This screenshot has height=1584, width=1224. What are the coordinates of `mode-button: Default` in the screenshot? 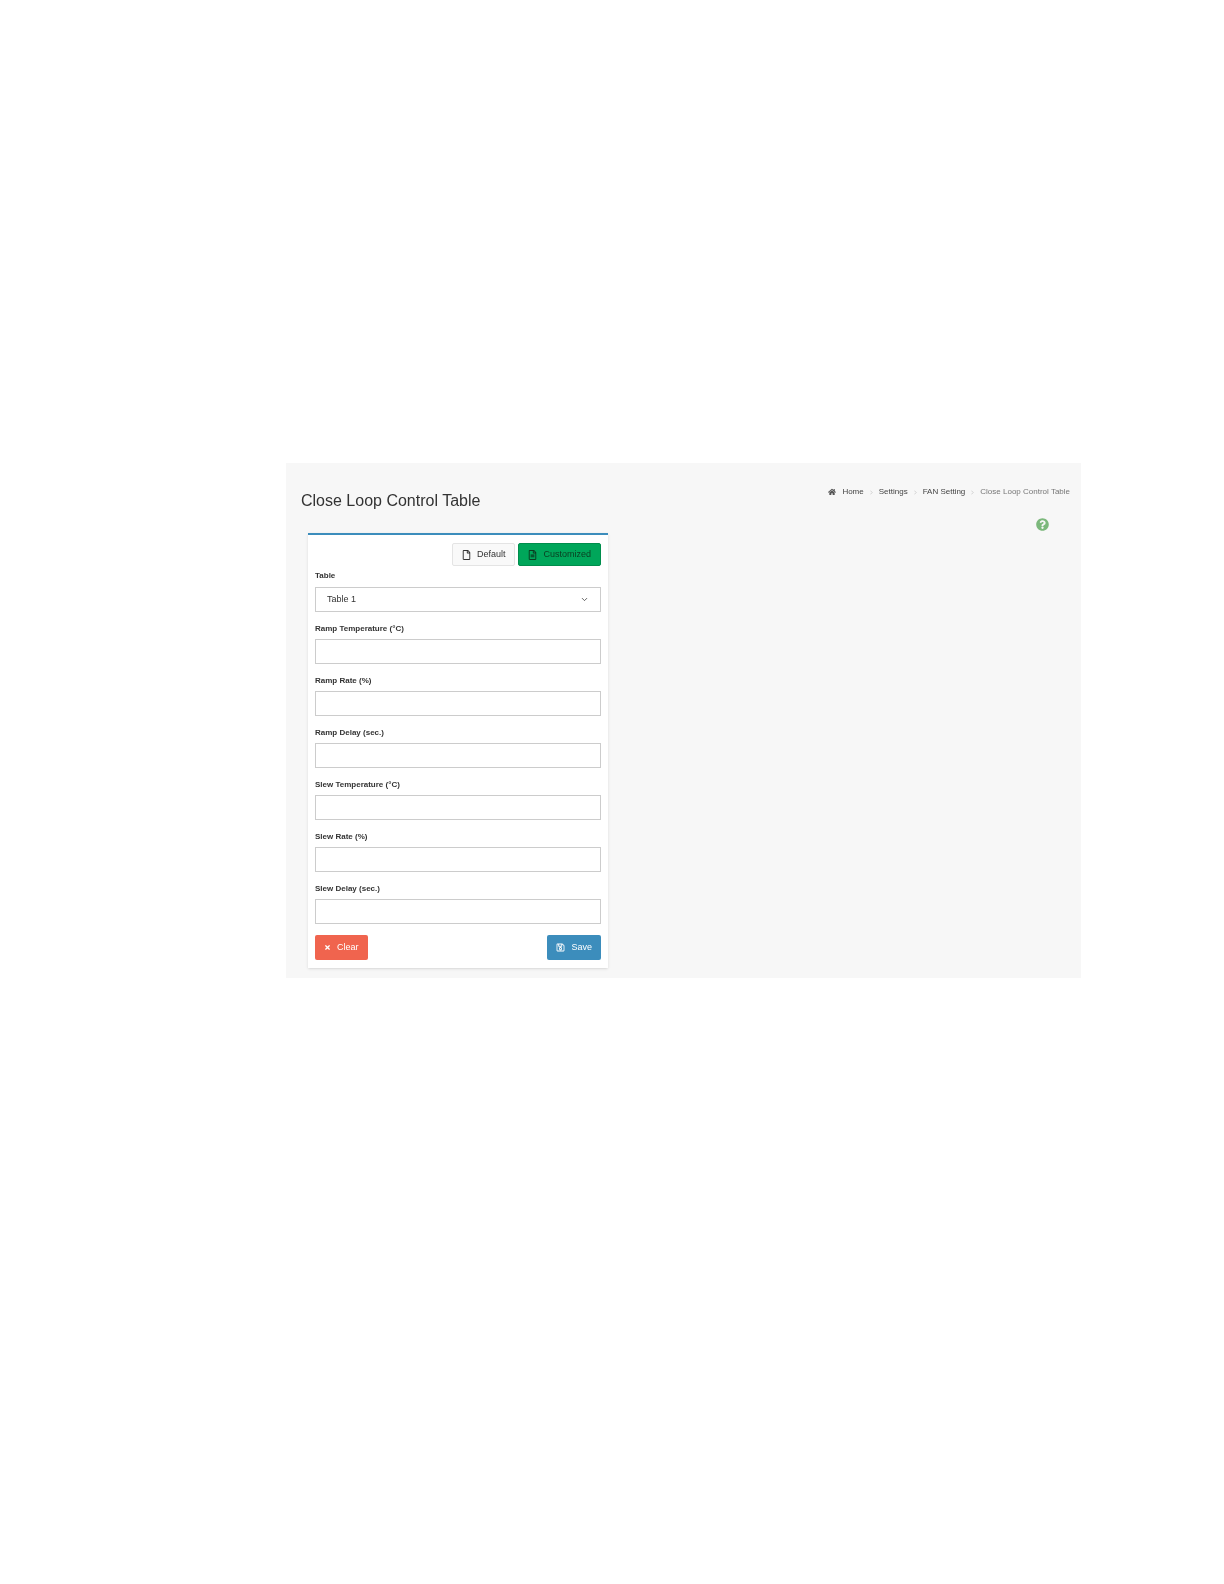 It's located at (483, 554).